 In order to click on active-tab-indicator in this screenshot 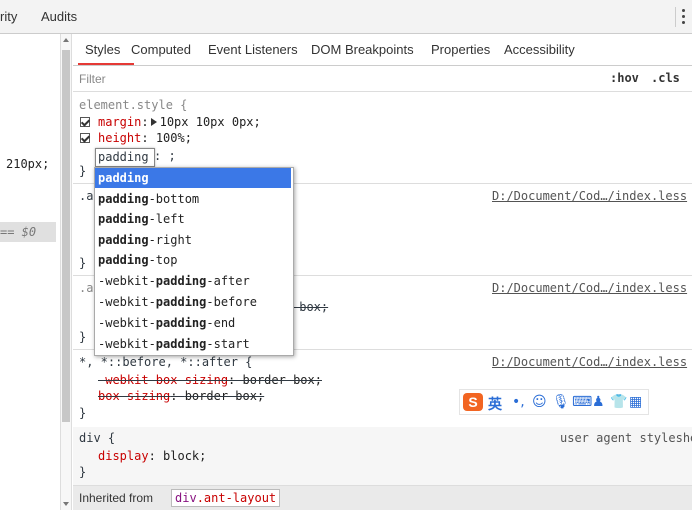, I will do `click(106, 64)`.